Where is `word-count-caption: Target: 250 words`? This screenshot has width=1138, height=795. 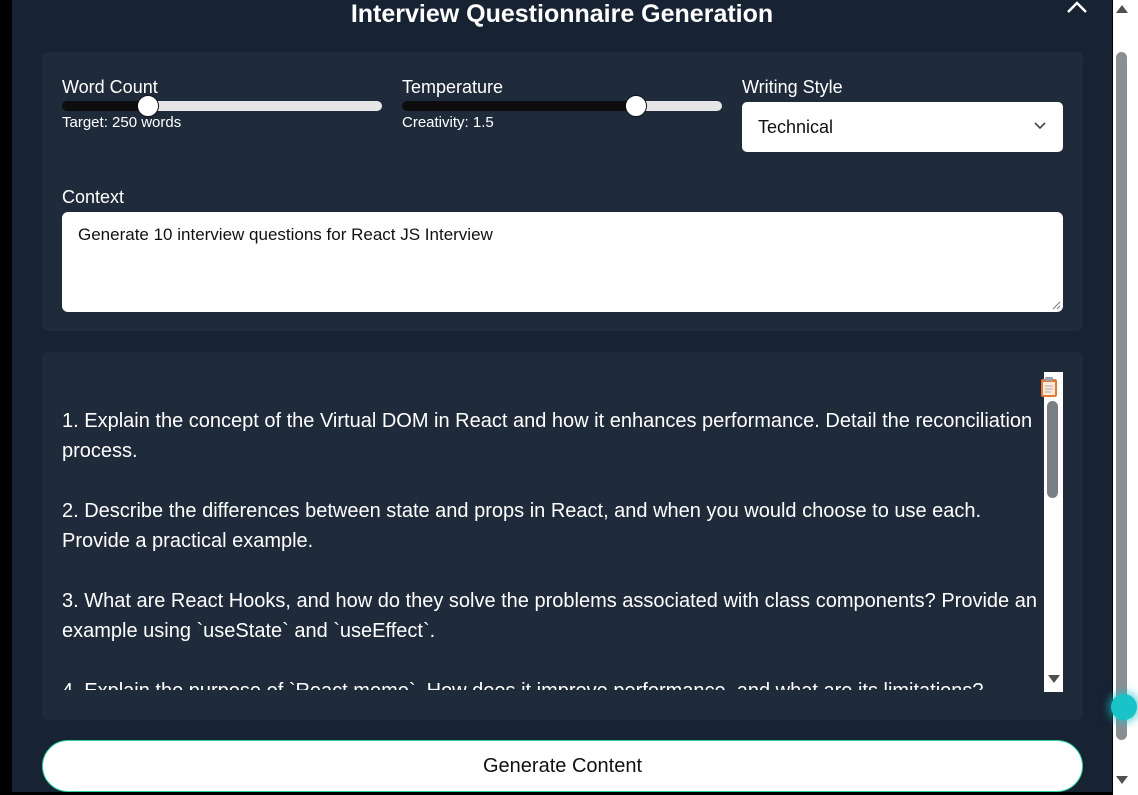
word-count-caption: Target: 250 words is located at coordinates (122, 122).